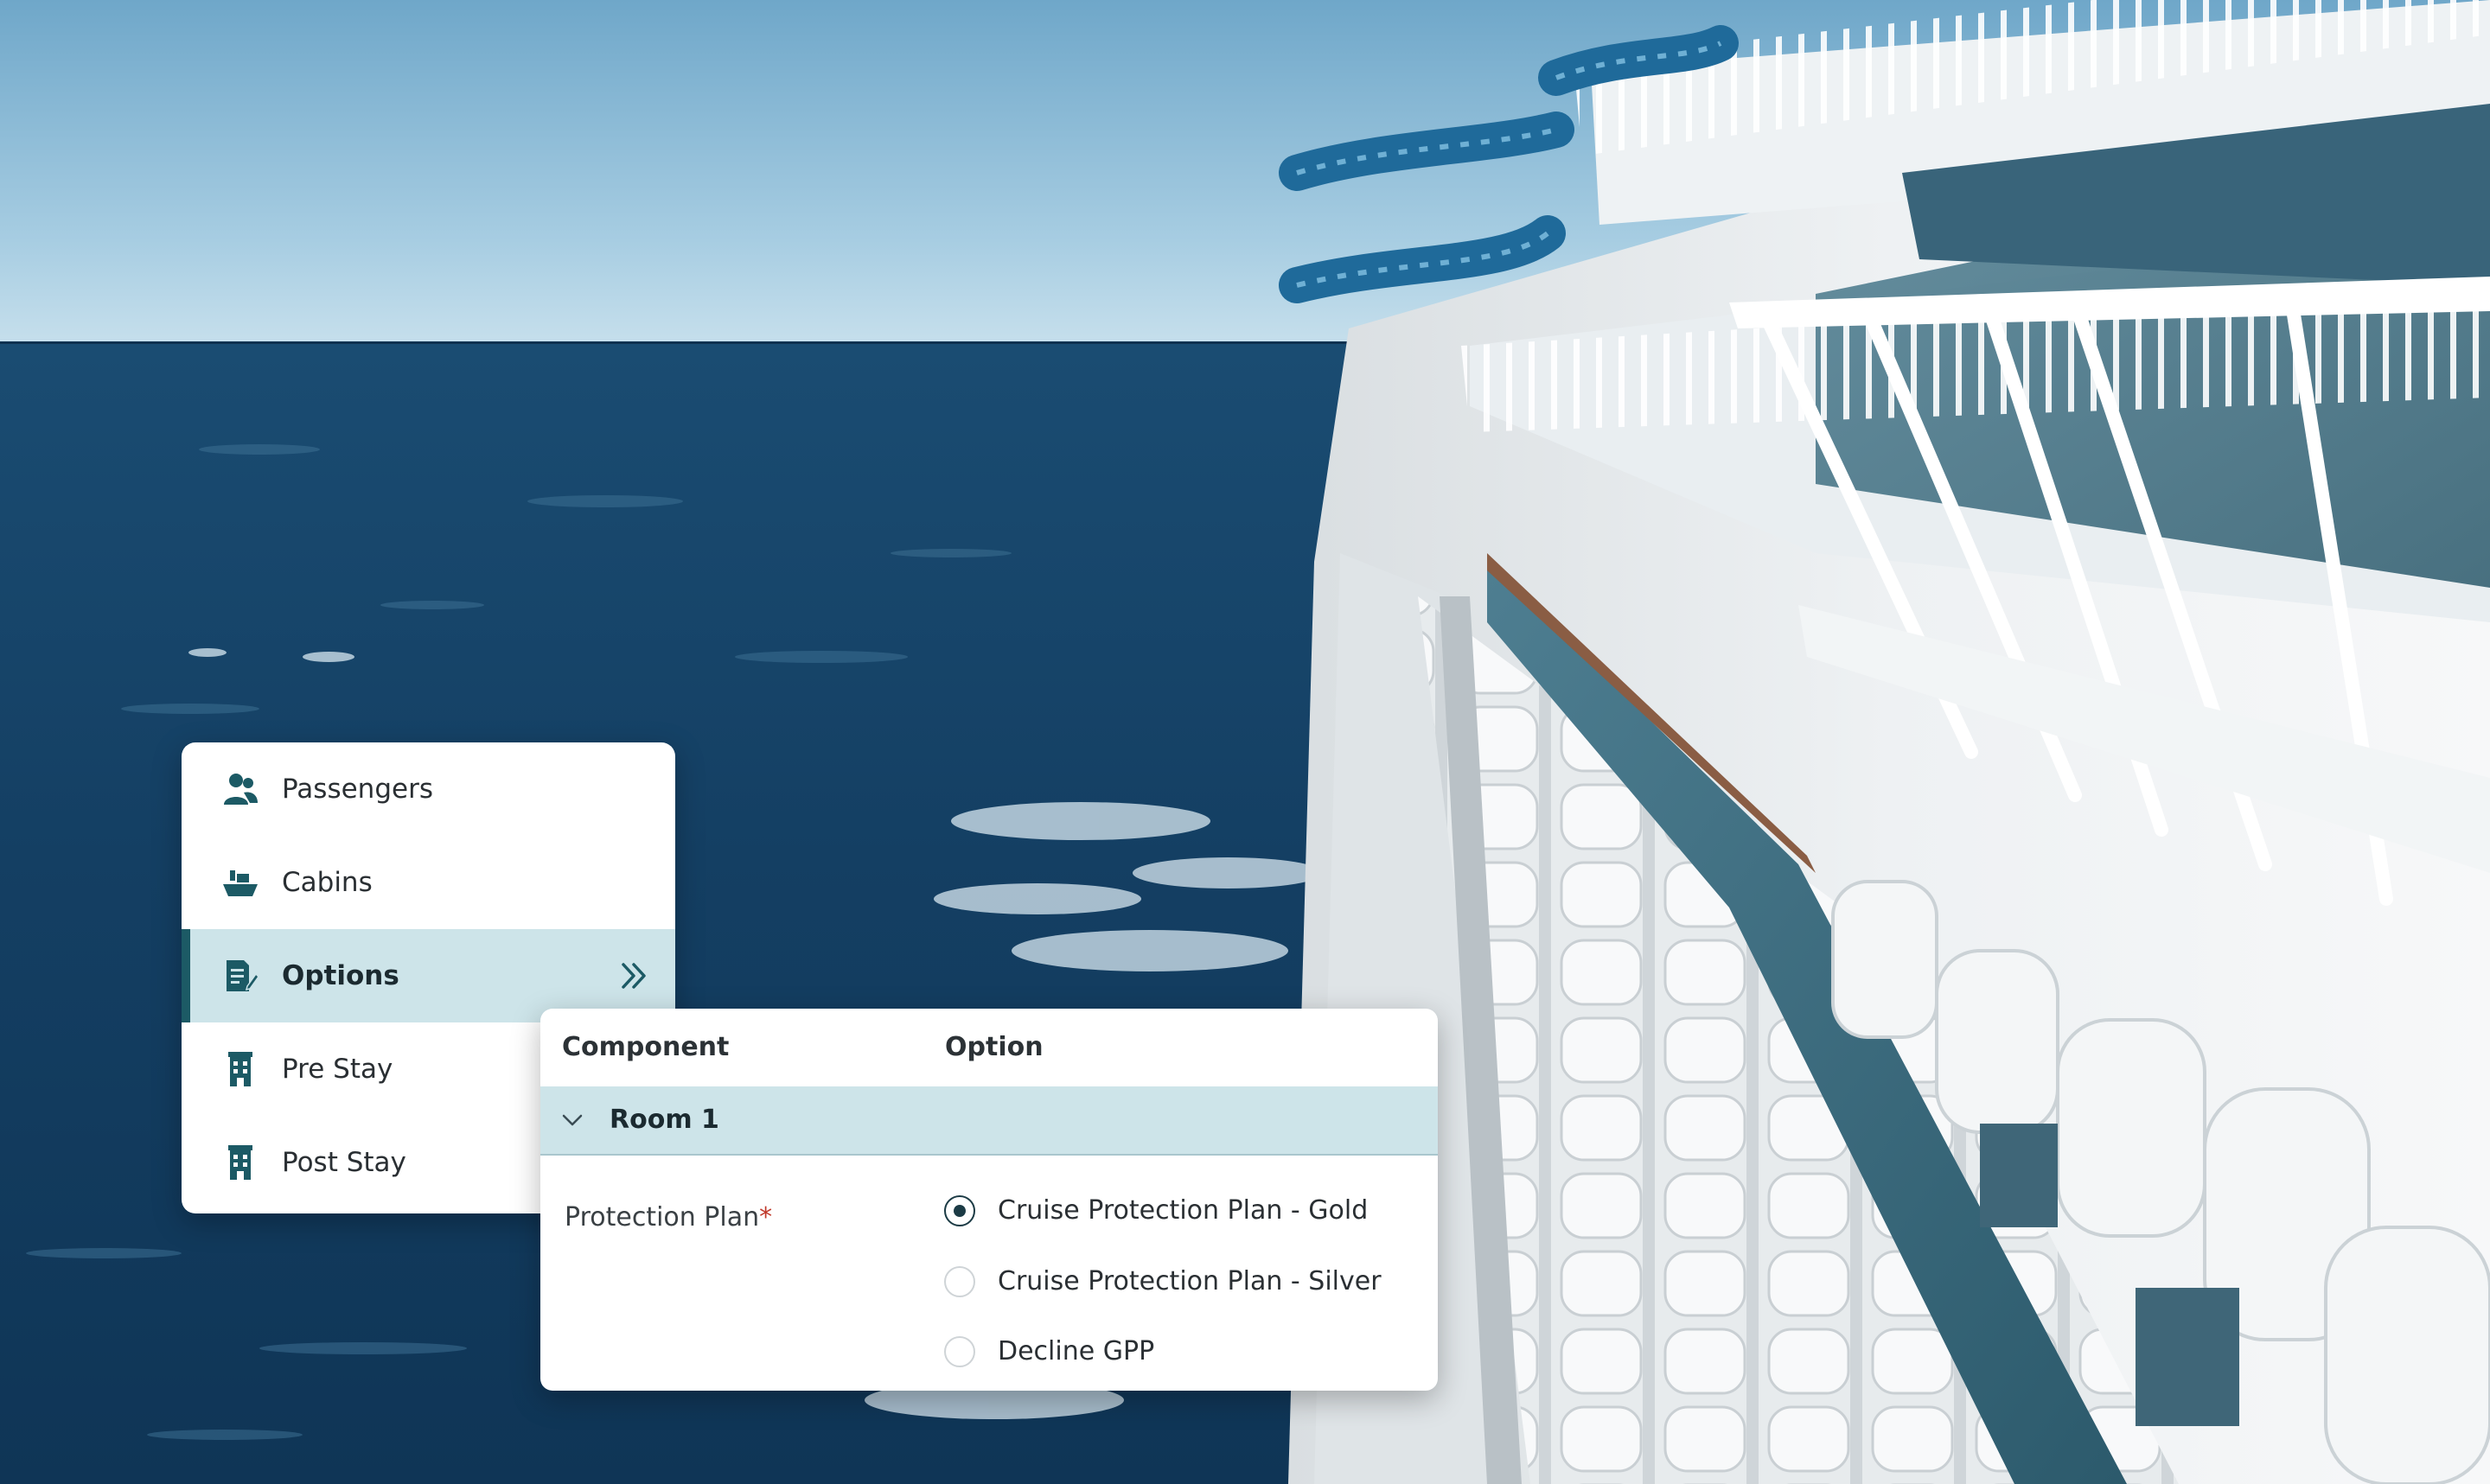 This screenshot has width=2490, height=1484. I want to click on column-header-option: Option, so click(994, 1047).